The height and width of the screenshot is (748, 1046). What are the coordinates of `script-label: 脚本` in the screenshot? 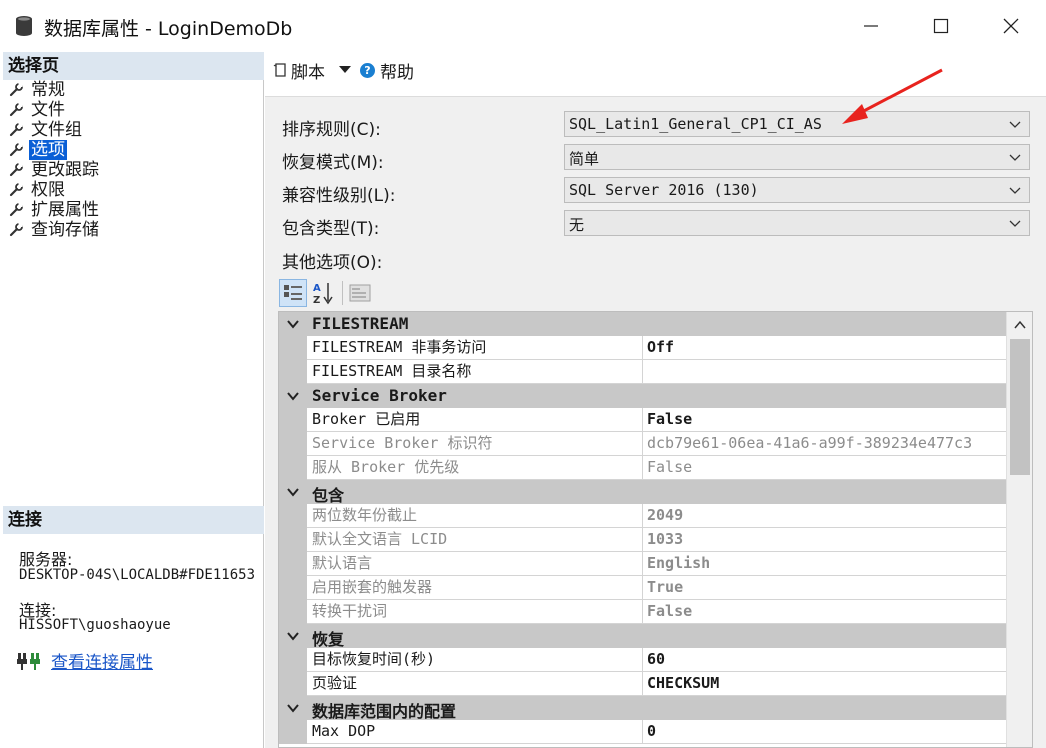 It's located at (308, 72).